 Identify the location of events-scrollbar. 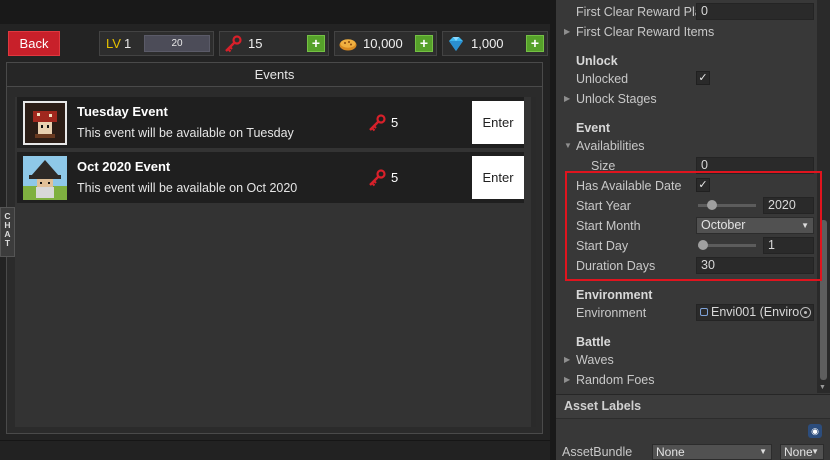
(533, 262).